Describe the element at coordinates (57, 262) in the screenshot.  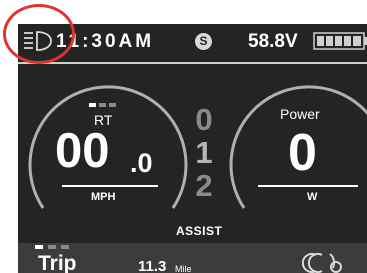
I see `trip-label: Trip` at that location.